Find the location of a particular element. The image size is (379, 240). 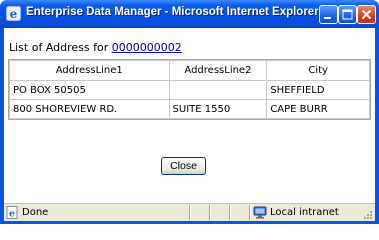

table-row: 800 SHOREVIEW RD. SUITE 1550 CAPE BURR is located at coordinates (189, 109).